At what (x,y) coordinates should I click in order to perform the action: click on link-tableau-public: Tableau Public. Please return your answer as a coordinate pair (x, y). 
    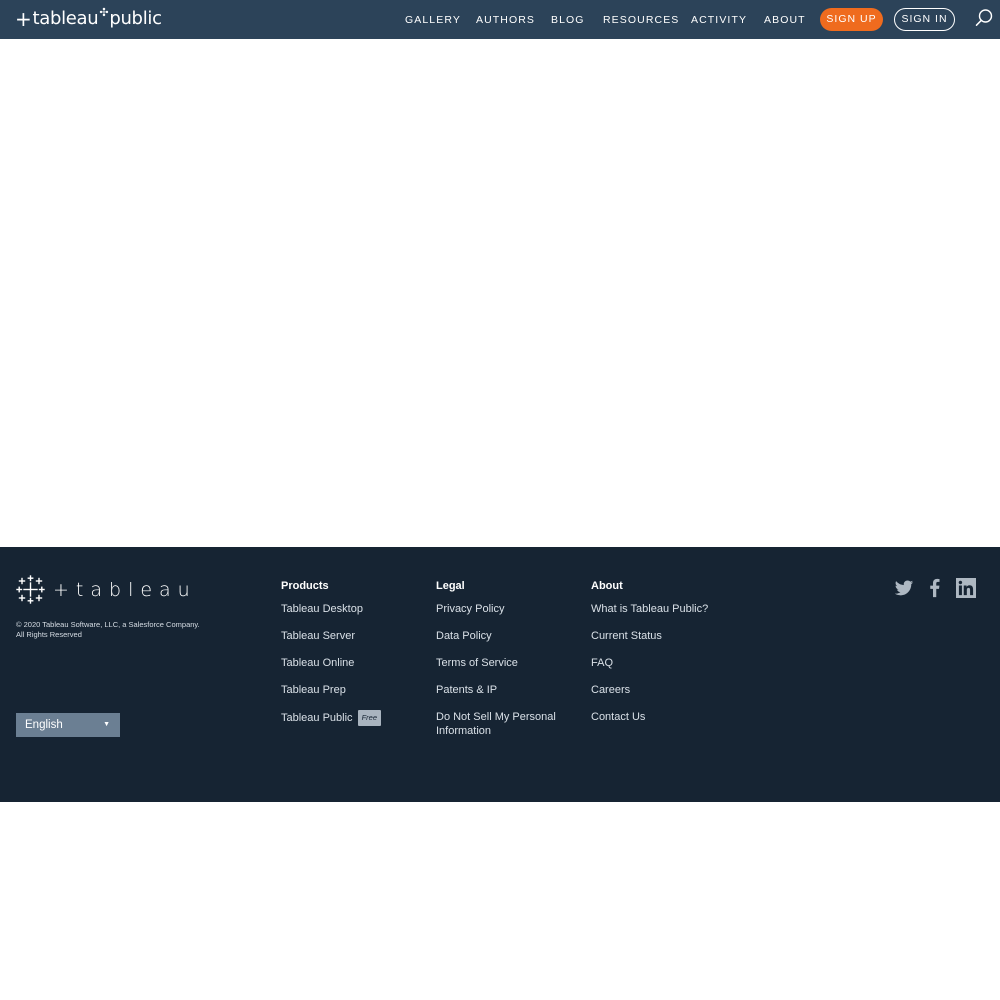
    Looking at the image, I should click on (317, 718).